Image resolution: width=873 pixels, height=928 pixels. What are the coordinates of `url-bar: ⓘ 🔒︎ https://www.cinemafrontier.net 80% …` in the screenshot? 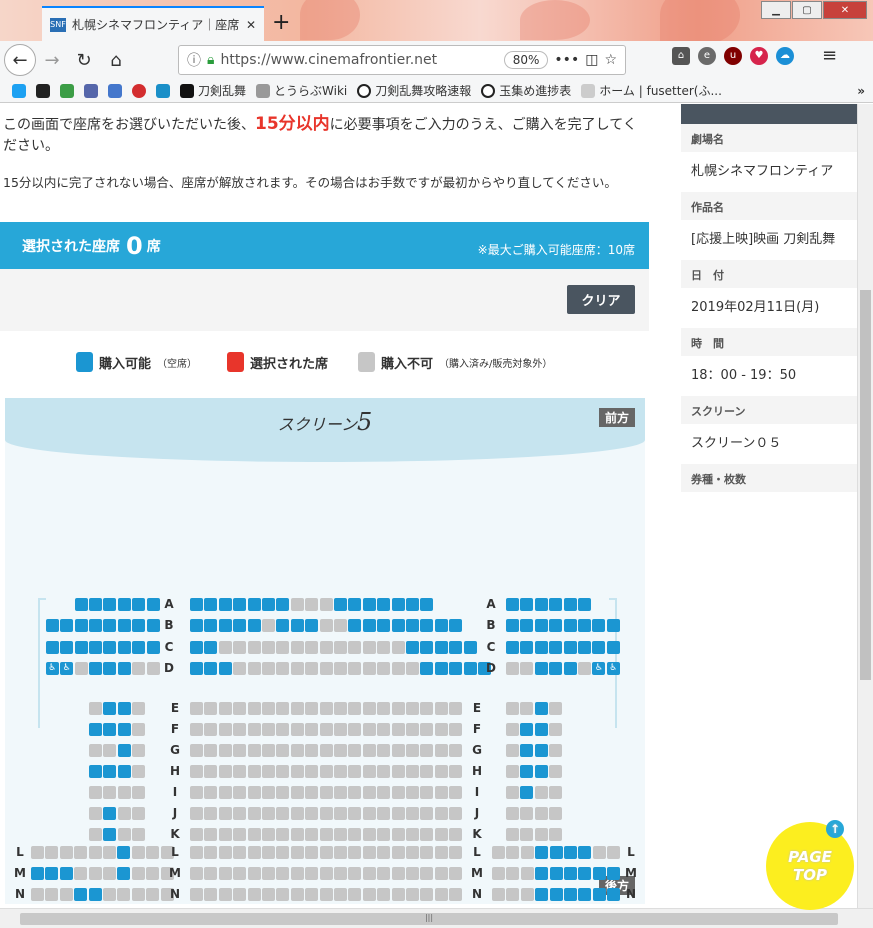 It's located at (402, 60).